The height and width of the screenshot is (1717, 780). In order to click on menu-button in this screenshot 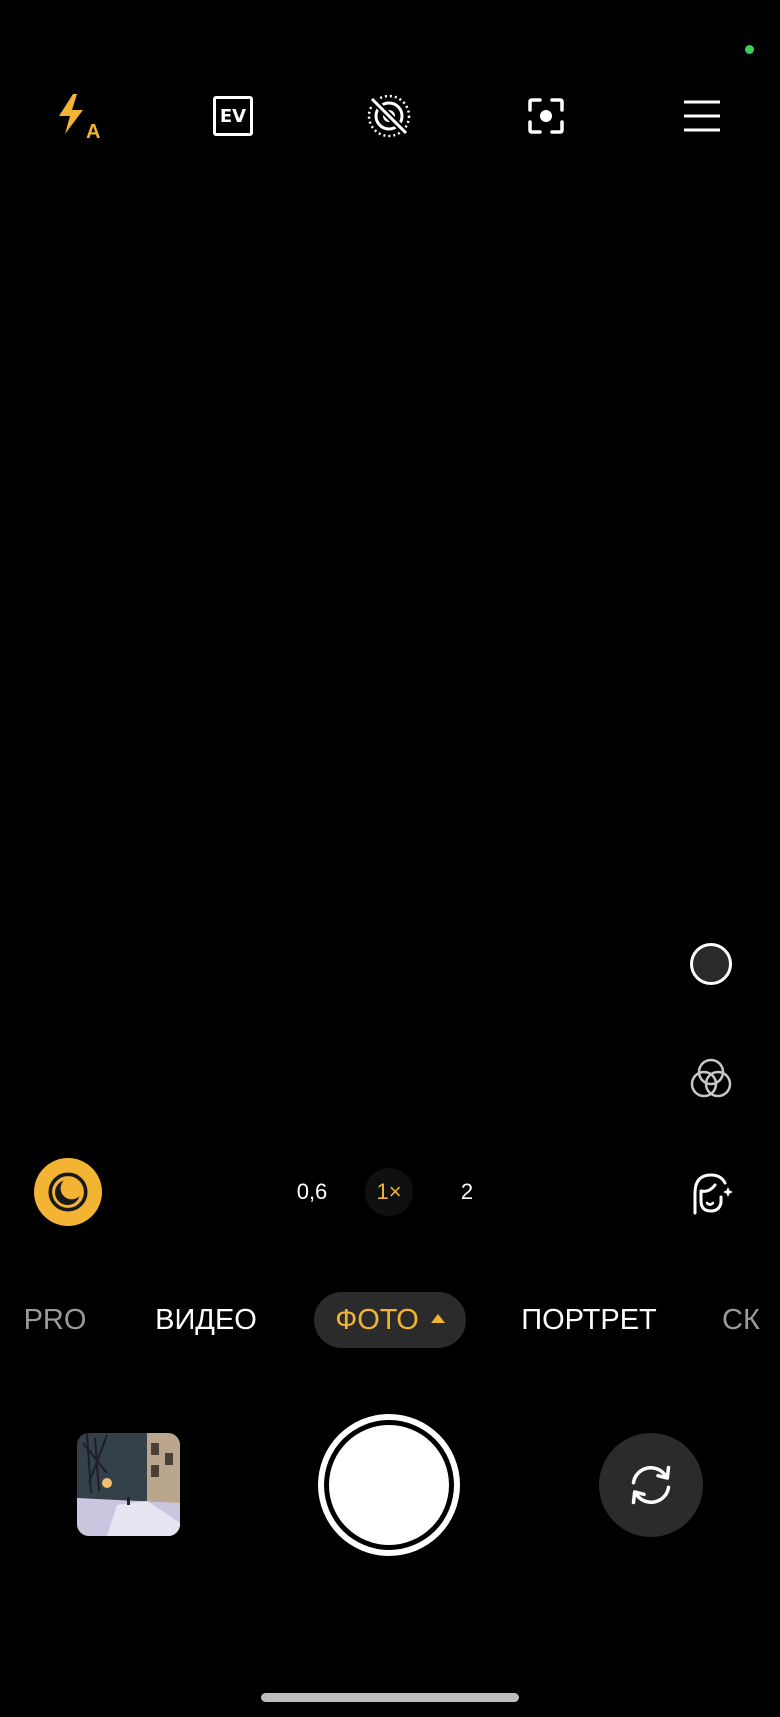, I will do `click(702, 116)`.